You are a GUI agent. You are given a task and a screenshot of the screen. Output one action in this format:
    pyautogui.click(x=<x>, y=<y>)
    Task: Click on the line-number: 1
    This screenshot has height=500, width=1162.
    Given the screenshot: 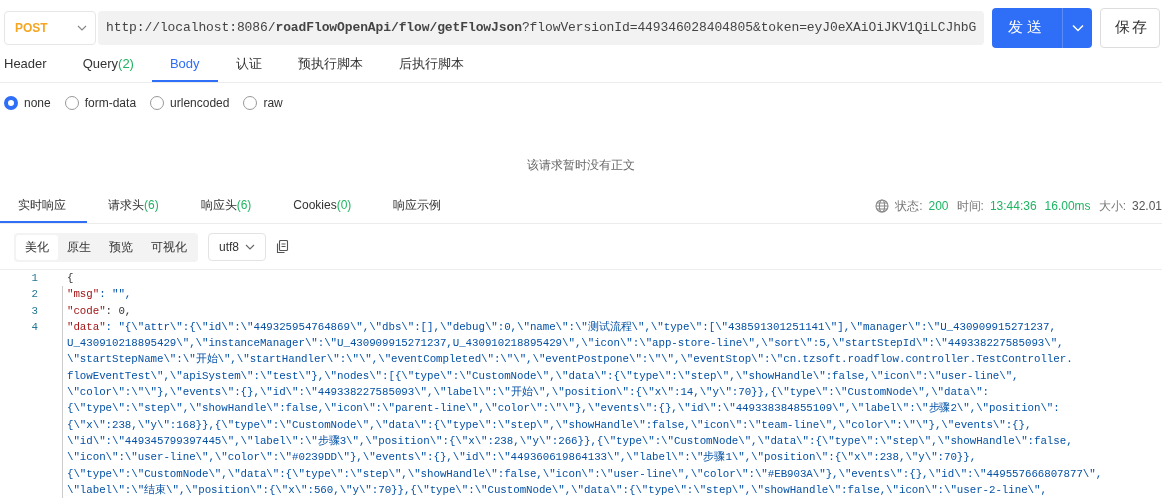 What is the action you would take?
    pyautogui.click(x=34, y=278)
    